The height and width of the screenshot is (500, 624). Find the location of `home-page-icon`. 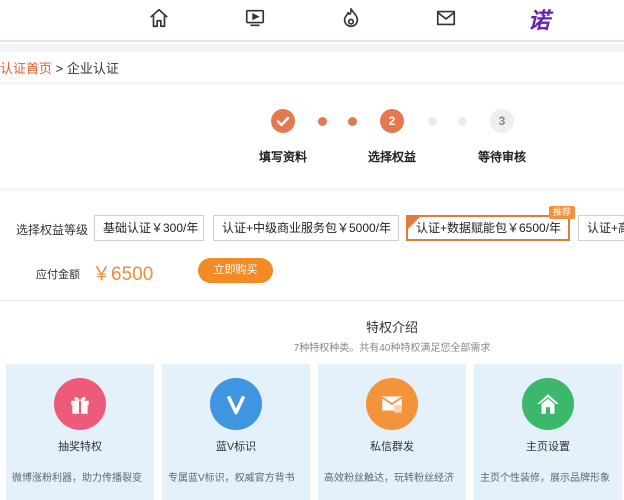

home-page-icon is located at coordinates (548, 404).